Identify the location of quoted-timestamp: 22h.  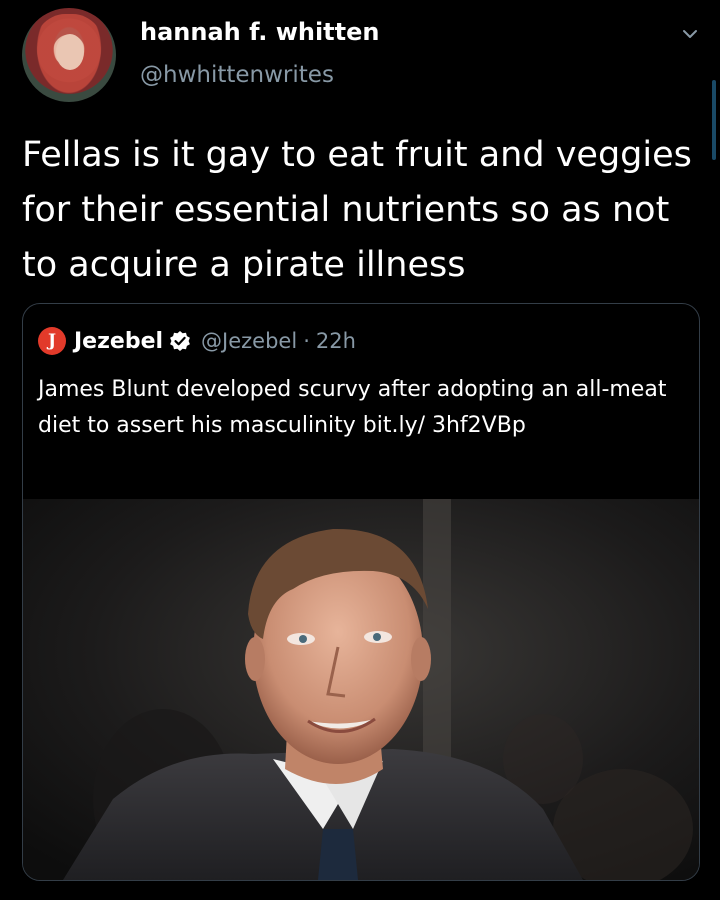
(336, 341).